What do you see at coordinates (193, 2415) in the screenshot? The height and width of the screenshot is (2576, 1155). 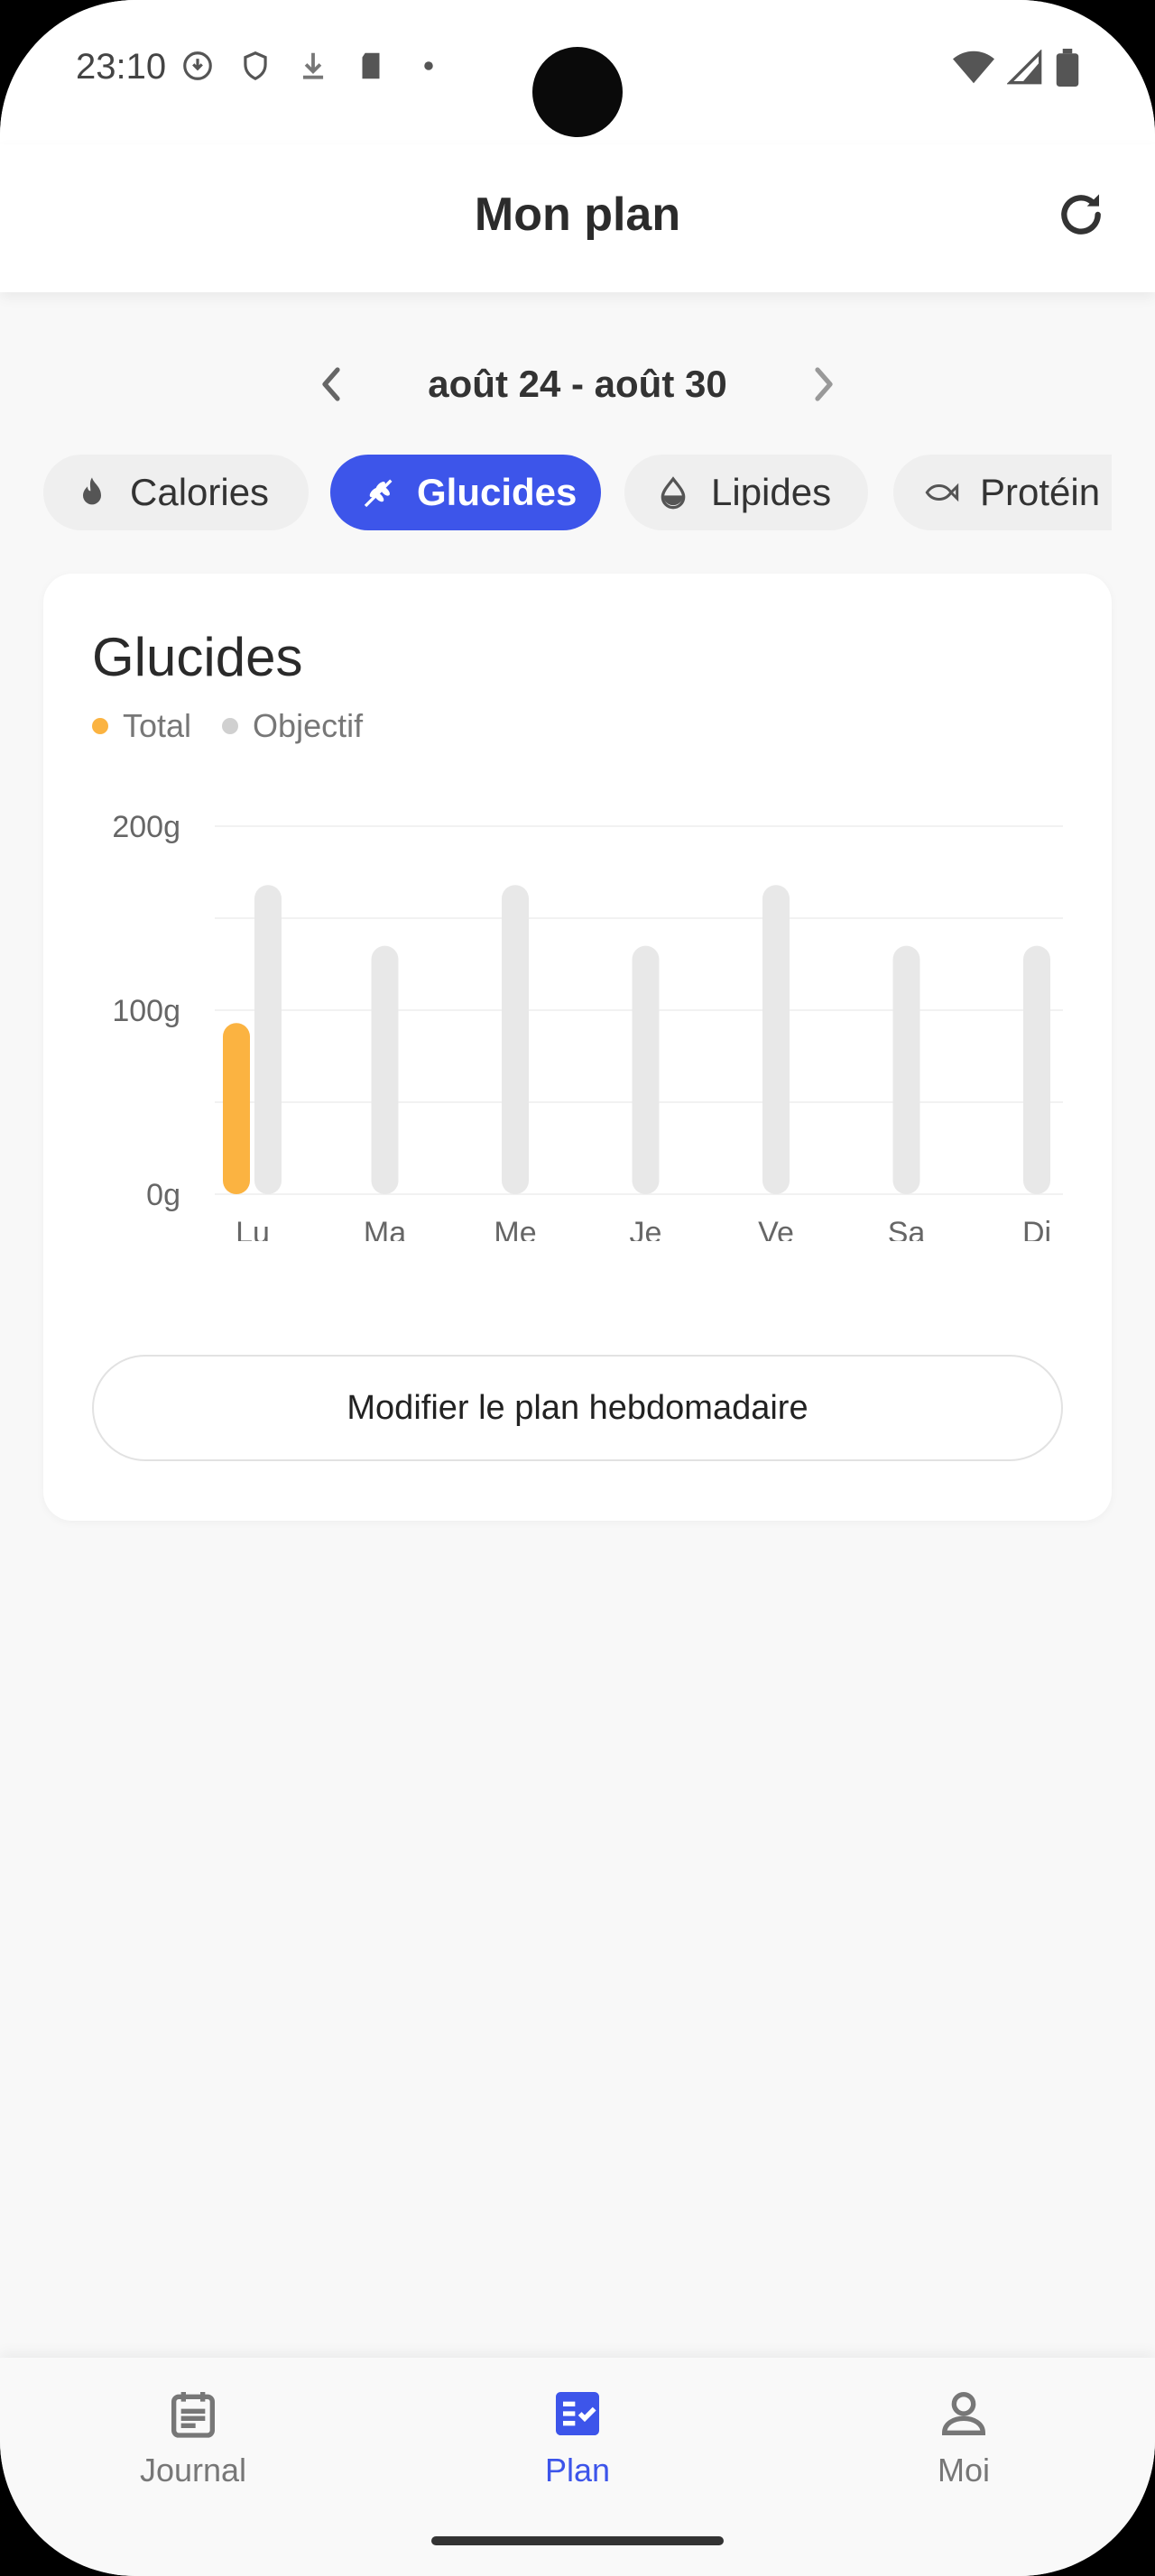 I see `journal-icon` at bounding box center [193, 2415].